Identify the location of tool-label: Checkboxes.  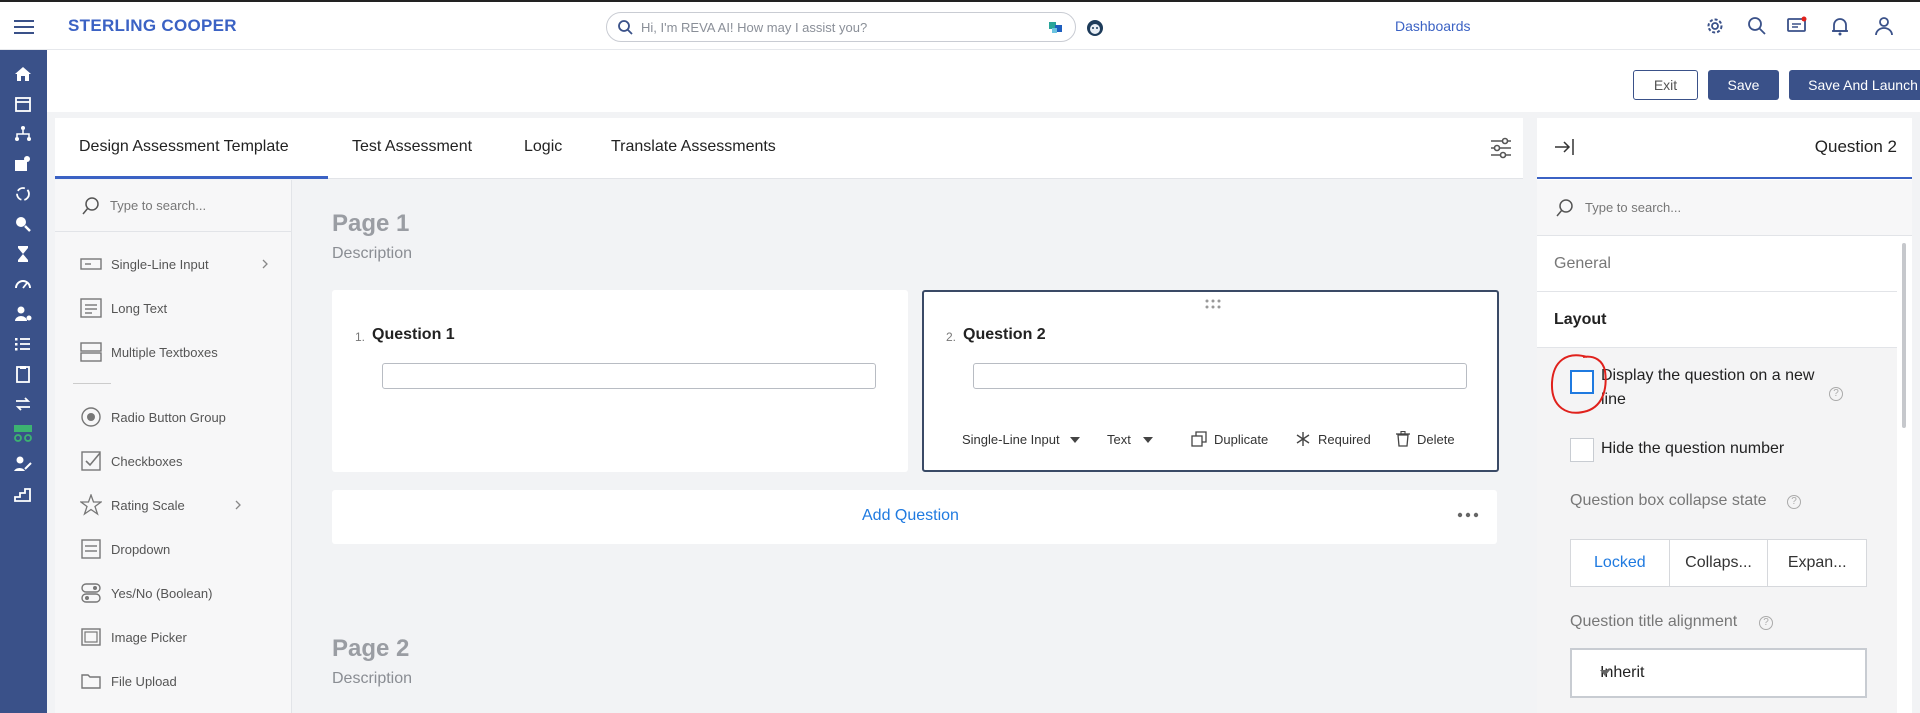
(147, 461).